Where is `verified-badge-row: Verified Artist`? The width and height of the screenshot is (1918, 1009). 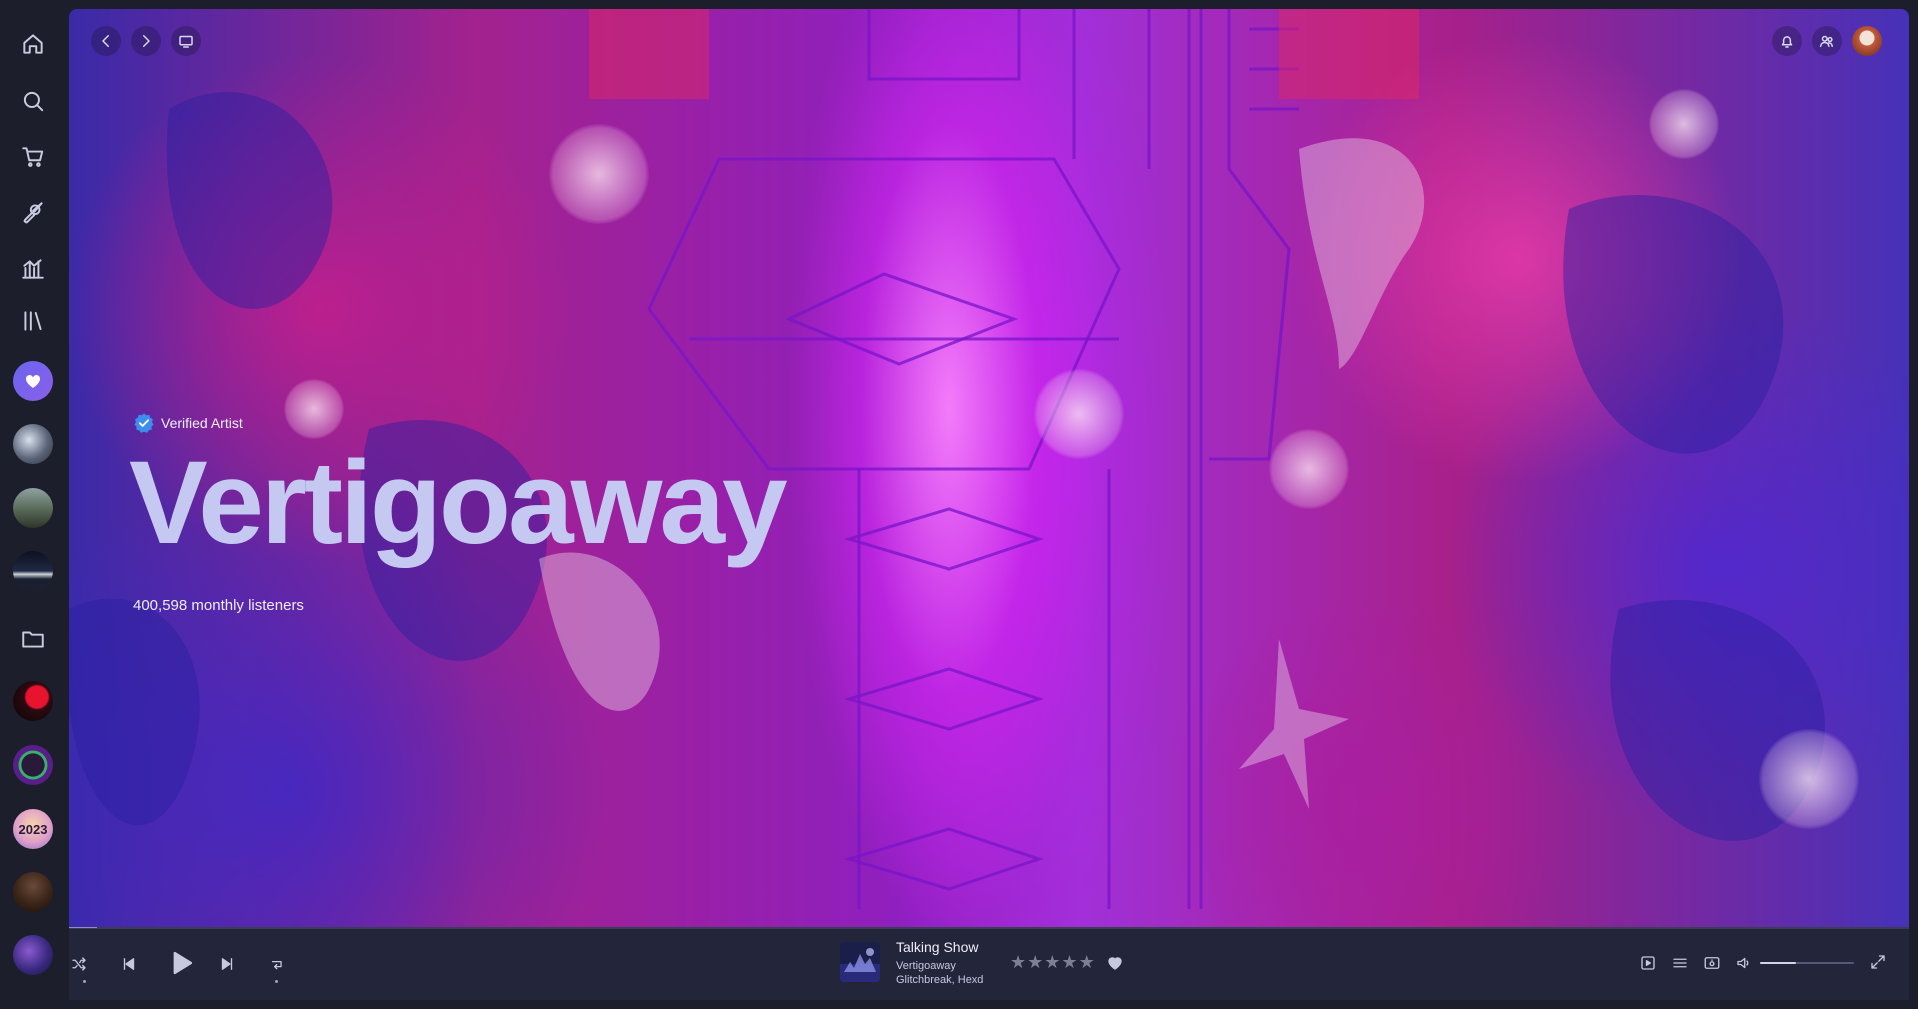 verified-badge-row: Verified Artist is located at coordinates (188, 423).